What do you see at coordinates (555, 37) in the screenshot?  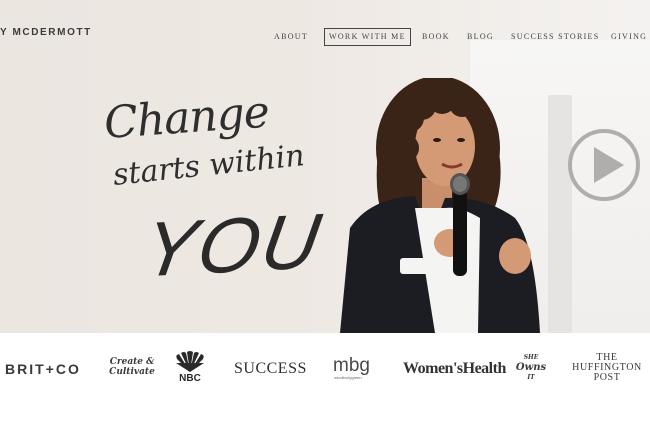 I see `nav-success-stories: SUCCESS STORIES` at bounding box center [555, 37].